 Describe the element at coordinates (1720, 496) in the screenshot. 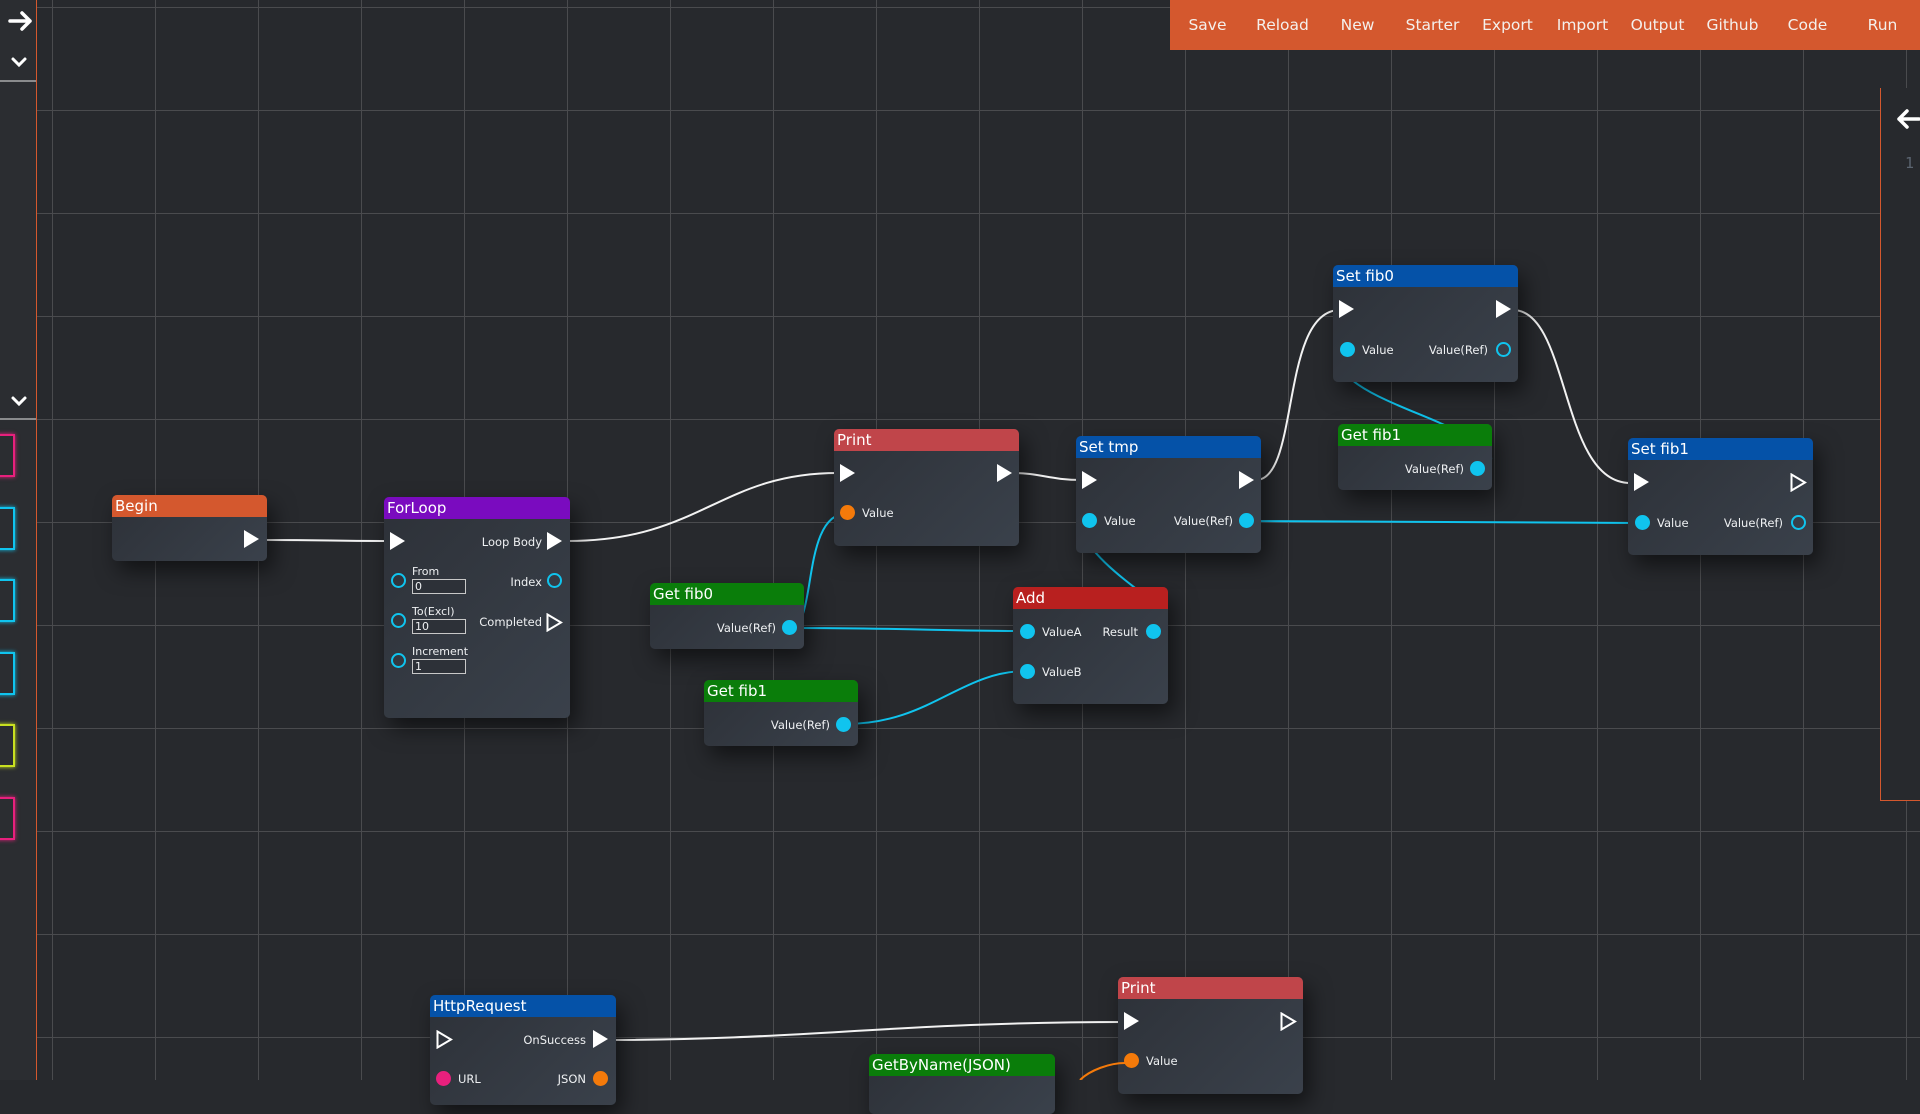

I see `node-set-fib1: Set fib1 Value Value(Ref)` at that location.